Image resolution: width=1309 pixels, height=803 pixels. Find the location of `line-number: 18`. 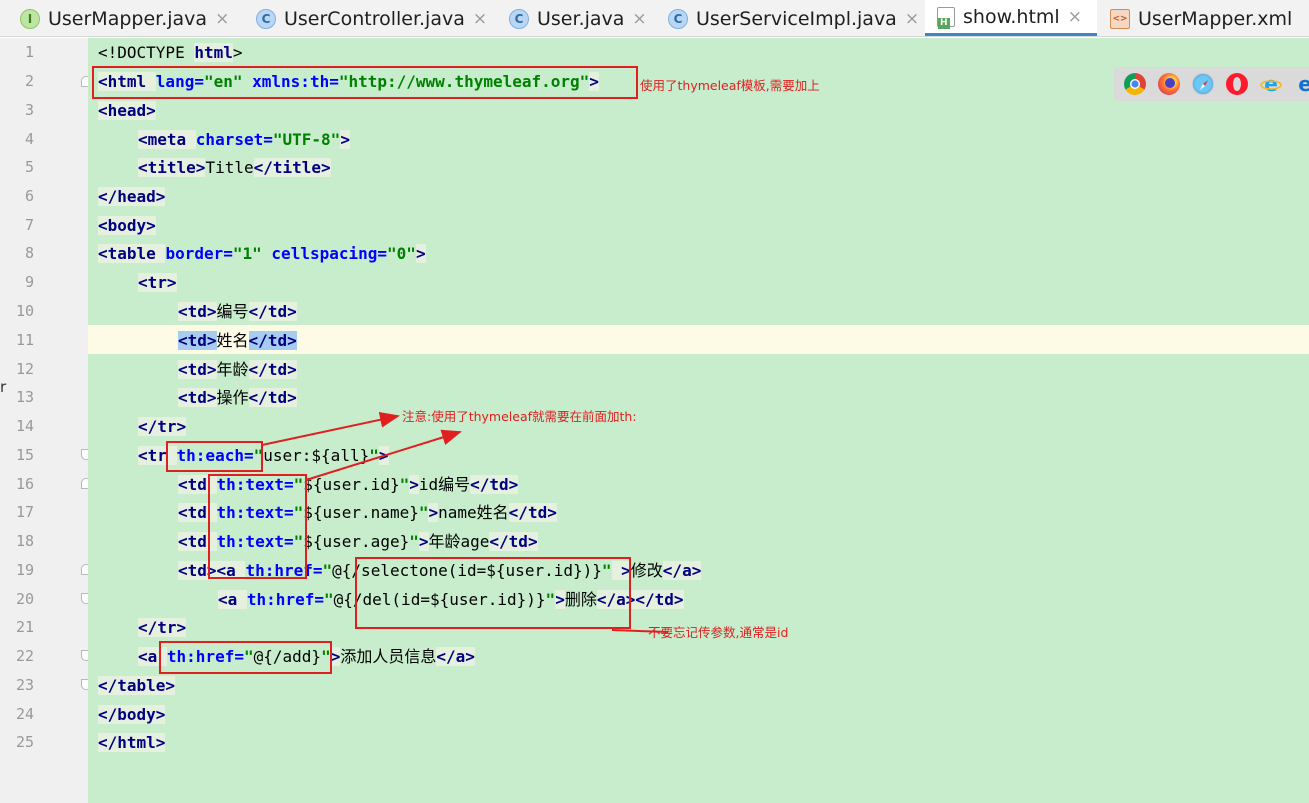

line-number: 18 is located at coordinates (24, 541).